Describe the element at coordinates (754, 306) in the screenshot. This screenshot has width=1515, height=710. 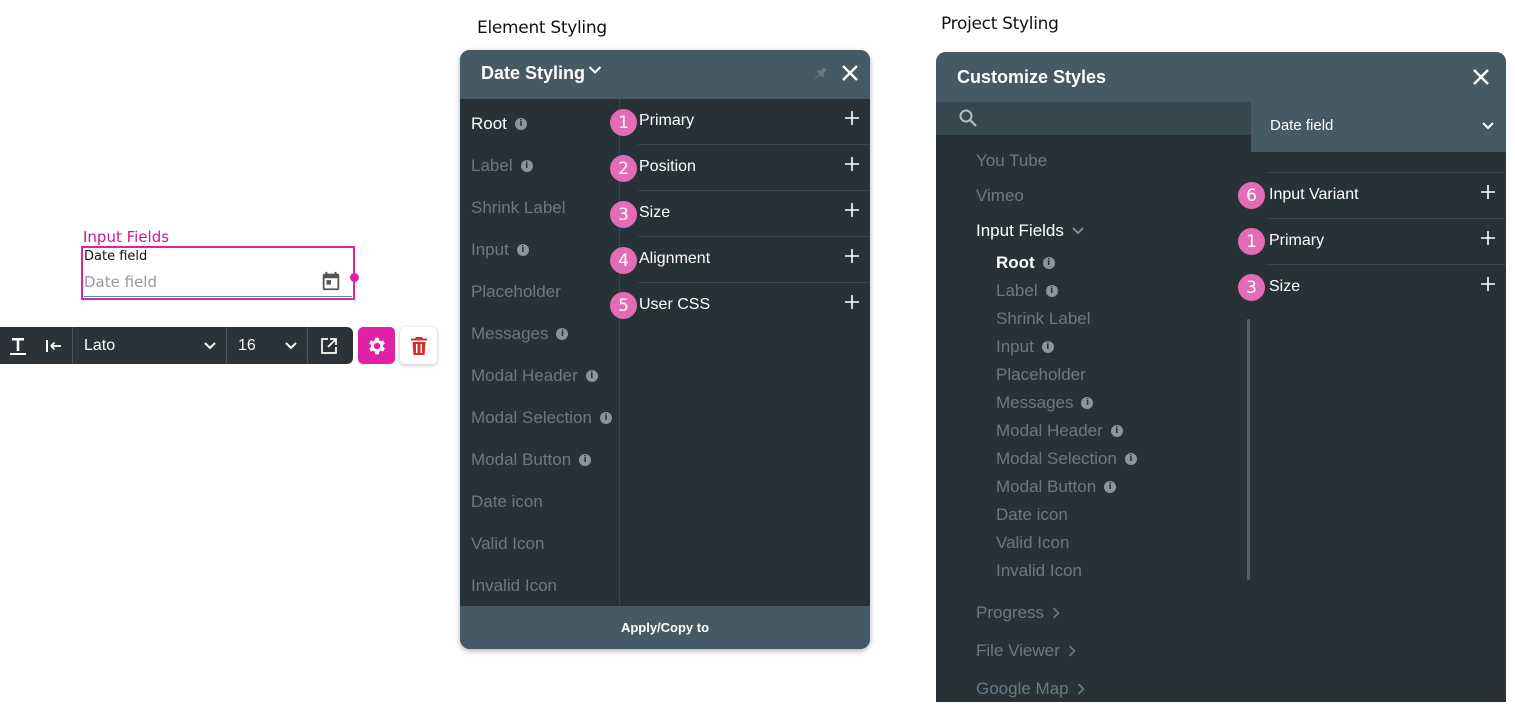
I see `style-row-user-css: User CSS` at that location.